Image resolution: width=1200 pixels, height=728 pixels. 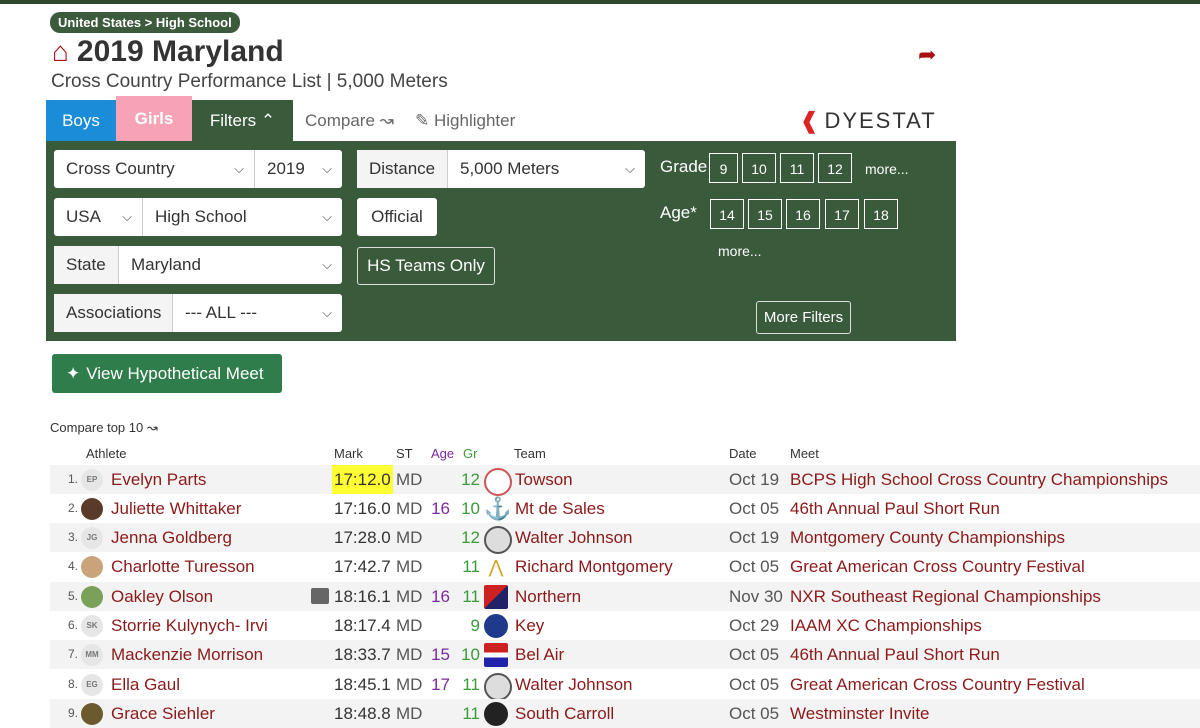 I want to click on meet-link: Westminster Invite, so click(x=860, y=713).